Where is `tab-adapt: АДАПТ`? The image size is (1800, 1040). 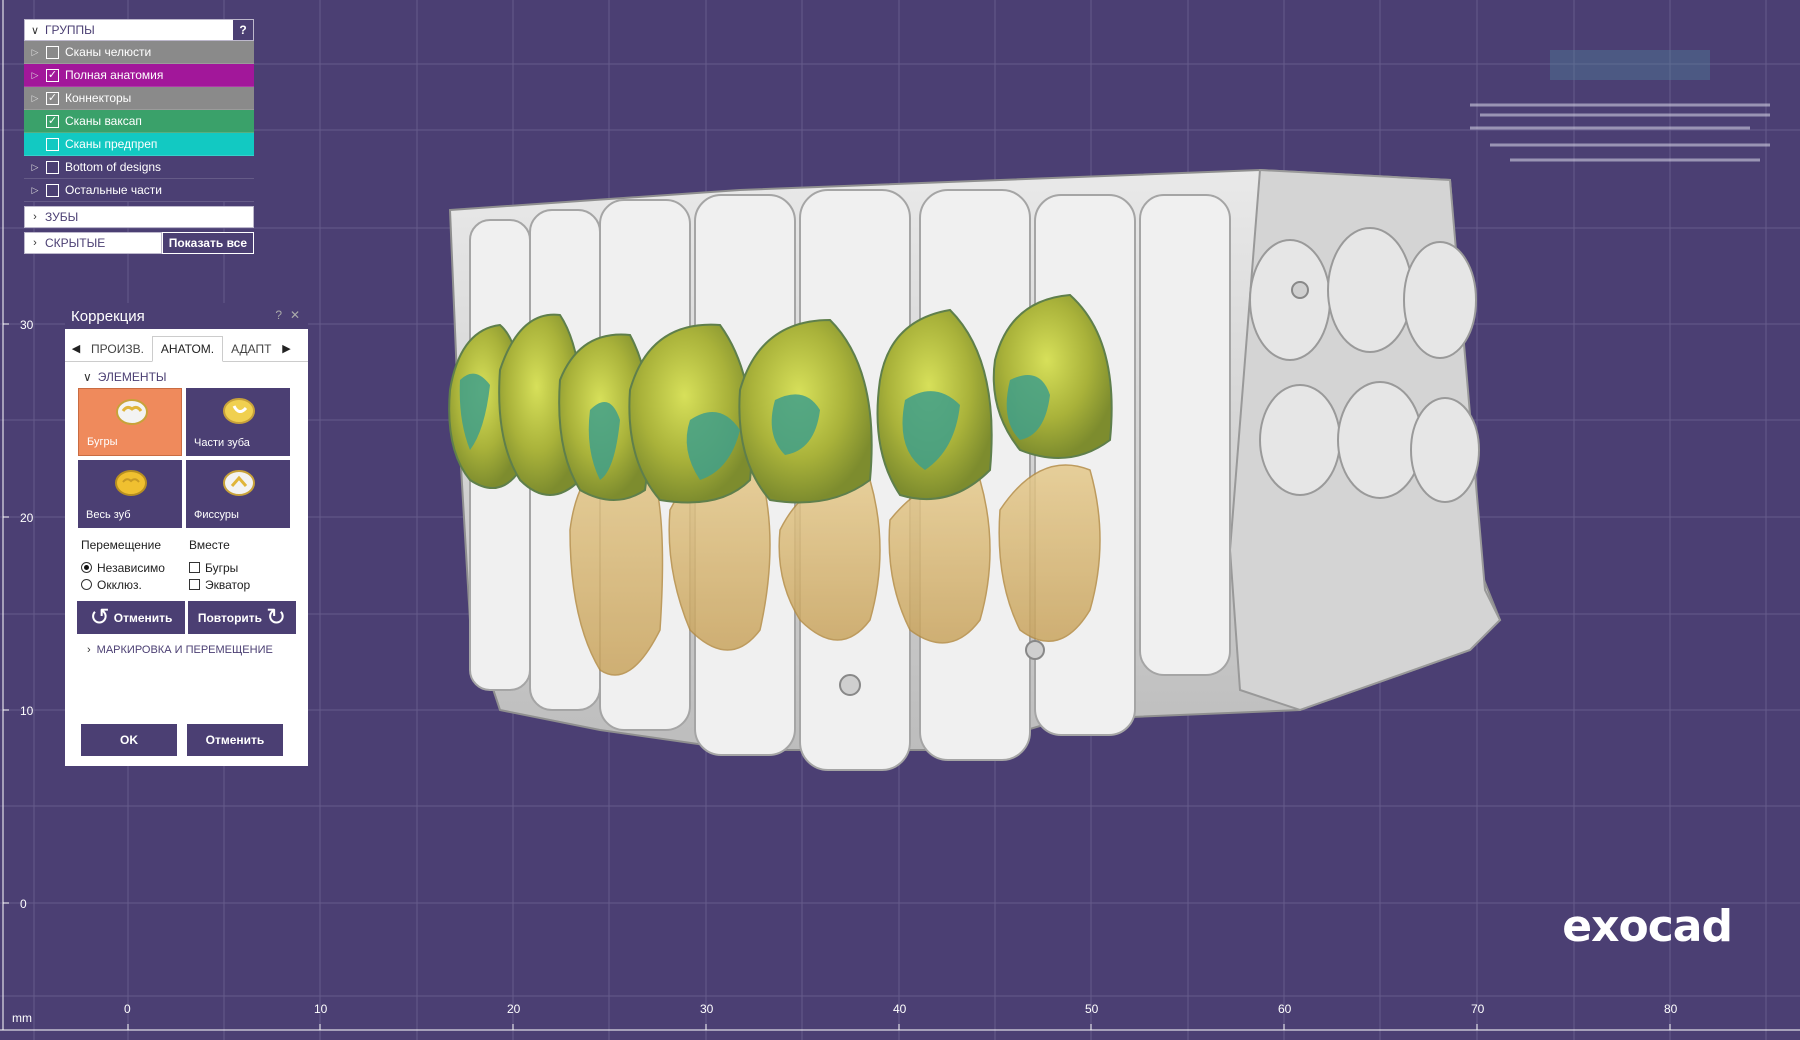
tab-adapt: АДАПТ is located at coordinates (251, 349).